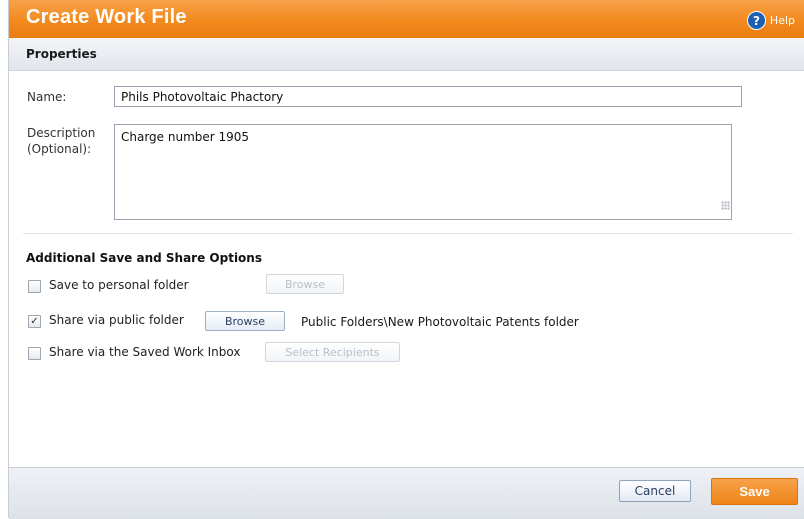  Describe the element at coordinates (59, 149) in the screenshot. I see `description-label-line2: (Optional):` at that location.